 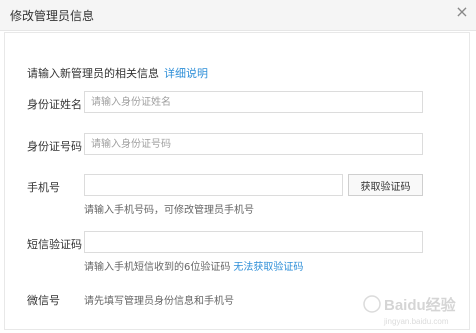 What do you see at coordinates (253, 102) in the screenshot?
I see `id-name-input` at bounding box center [253, 102].